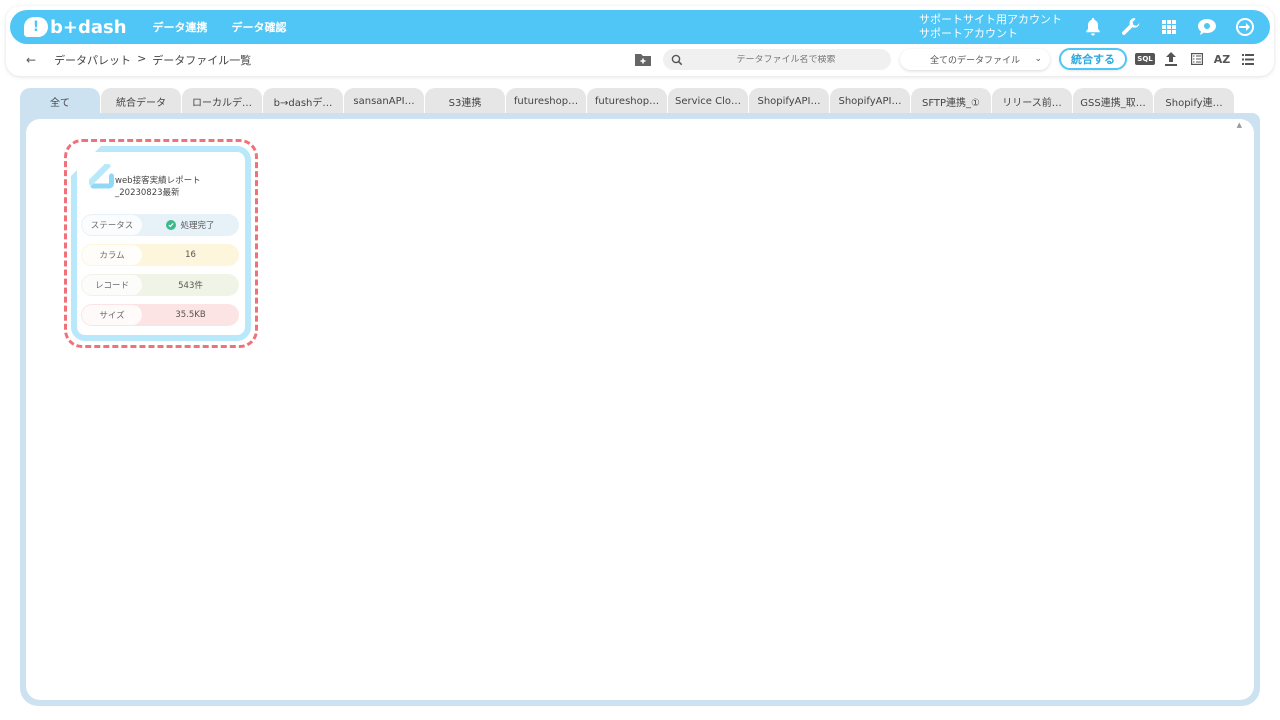 This screenshot has height=720, width=1280. What do you see at coordinates (643, 59) in the screenshot?
I see `add-folder-icon` at bounding box center [643, 59].